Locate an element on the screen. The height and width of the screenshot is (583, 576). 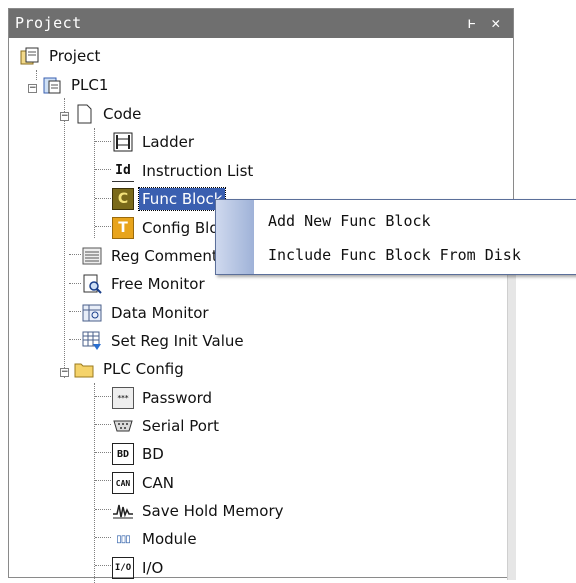
tree-label-serial-port: Serial Port is located at coordinates (180, 426).